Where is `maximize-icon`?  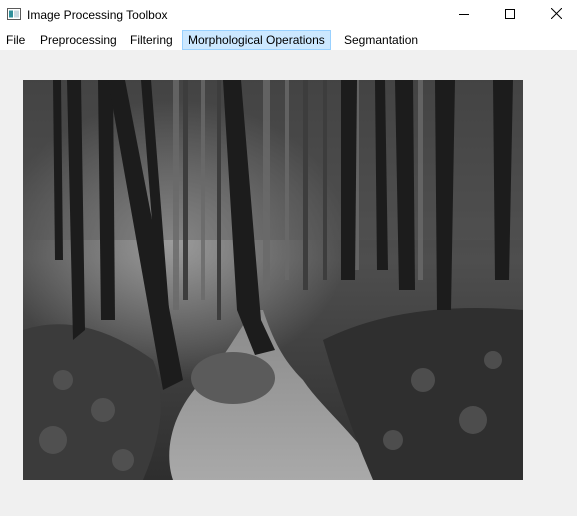
maximize-icon is located at coordinates (510, 15).